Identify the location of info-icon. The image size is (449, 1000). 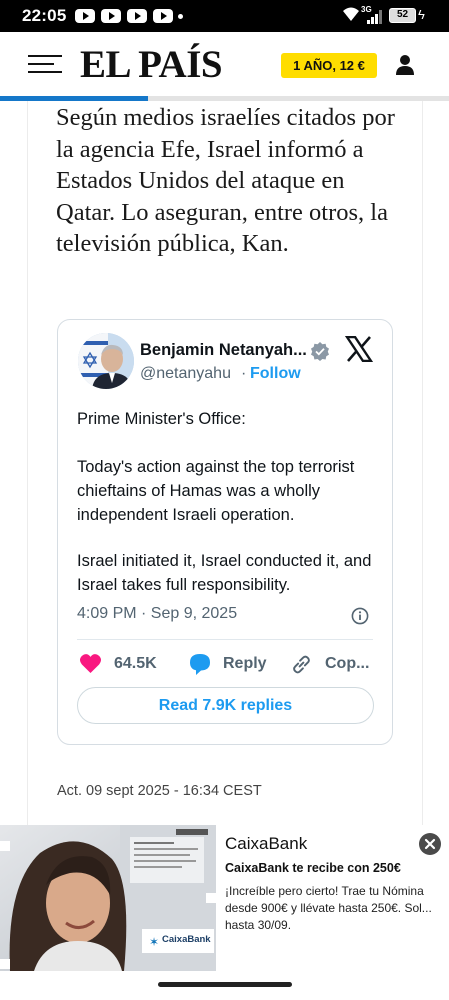
(360, 616).